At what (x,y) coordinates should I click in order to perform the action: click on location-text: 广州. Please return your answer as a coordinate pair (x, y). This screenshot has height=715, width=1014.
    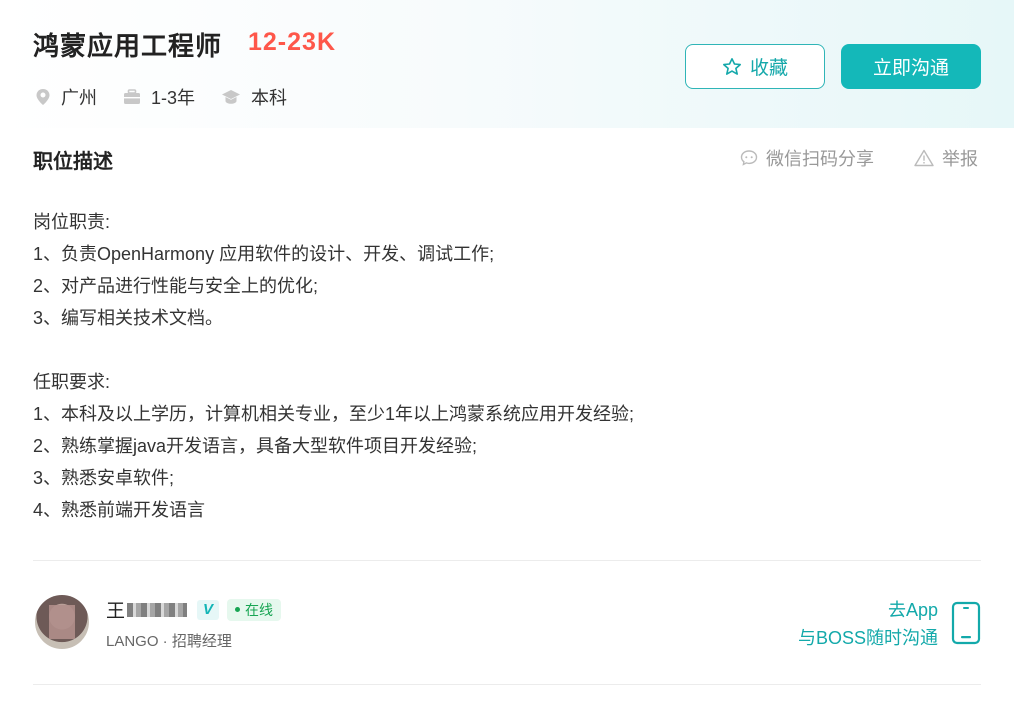
    Looking at the image, I should click on (79, 98).